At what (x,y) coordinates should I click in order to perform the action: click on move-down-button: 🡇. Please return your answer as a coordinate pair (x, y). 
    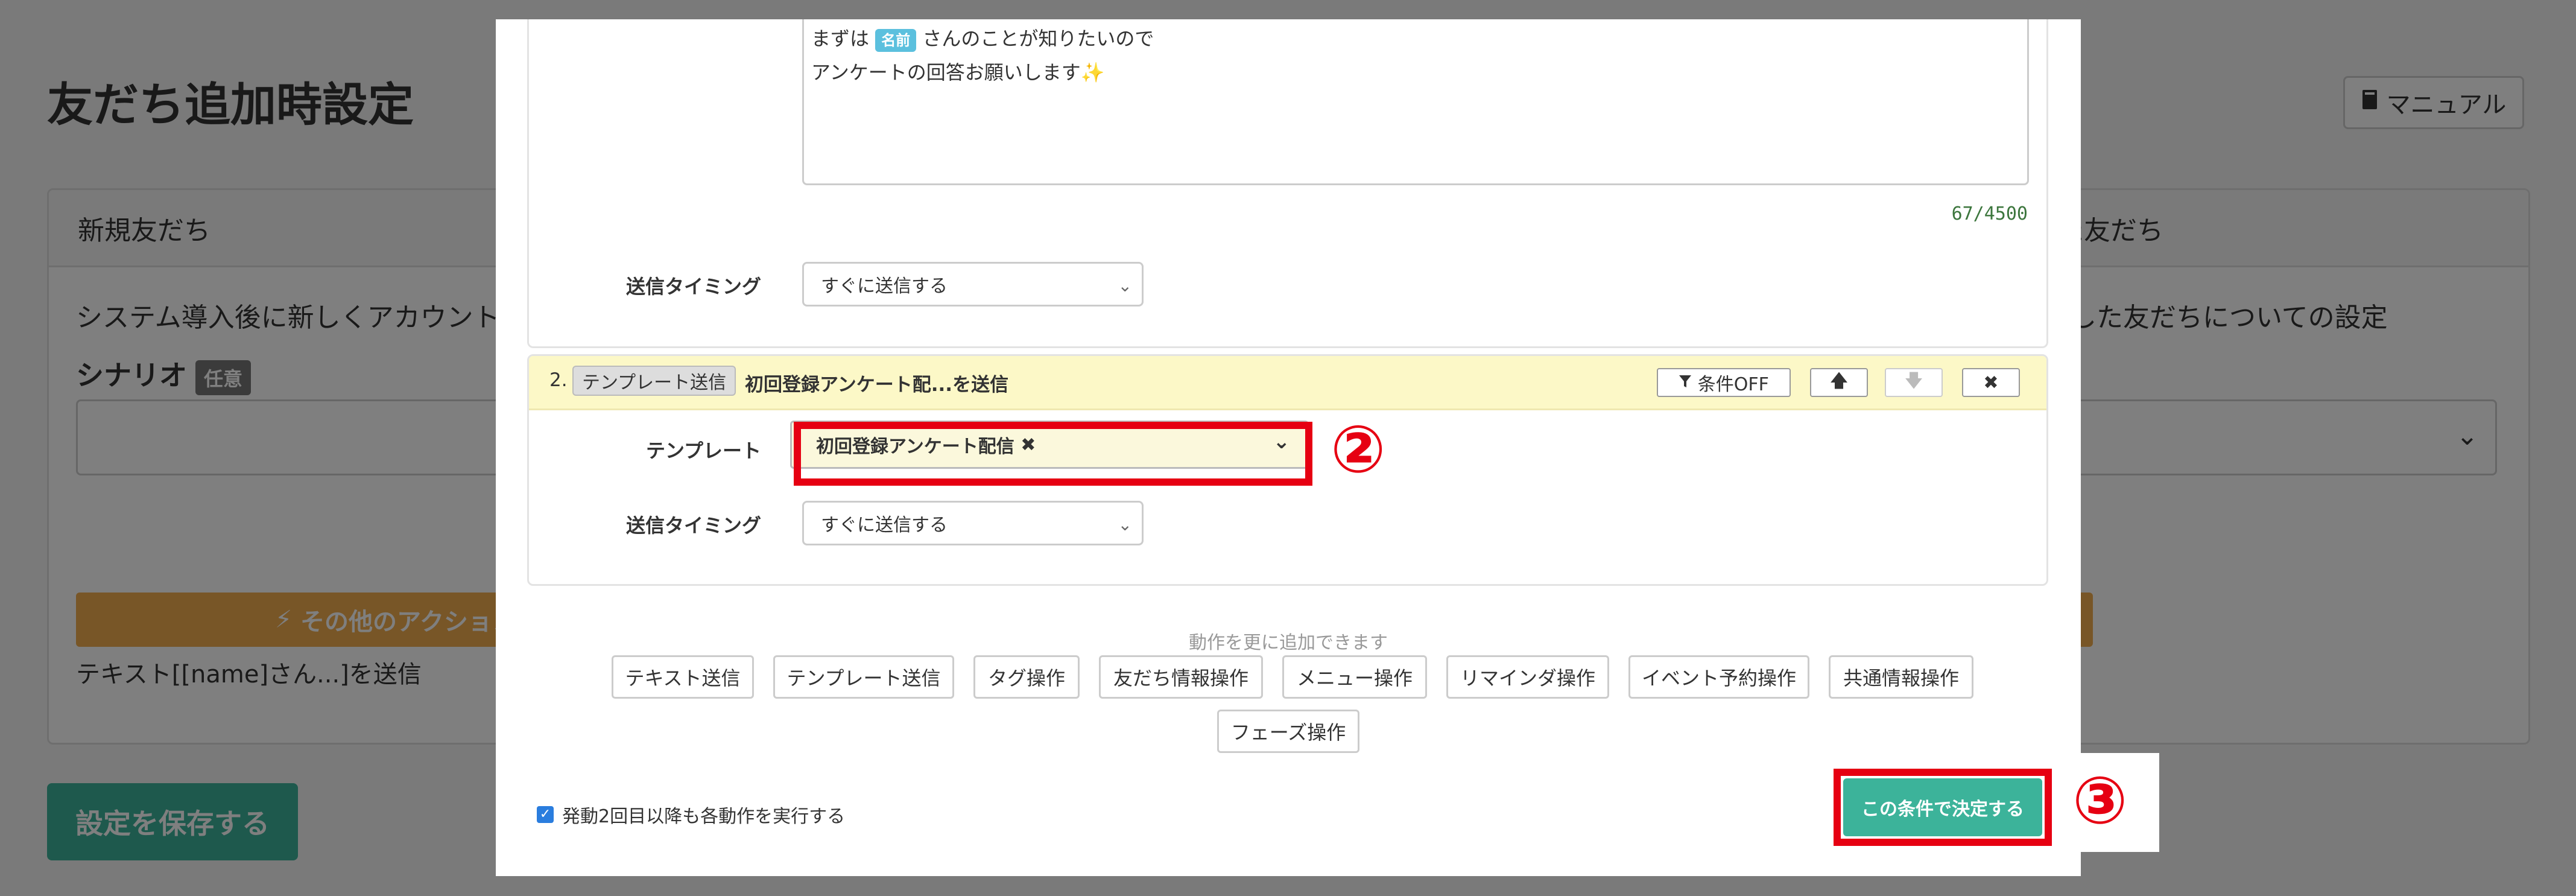
    Looking at the image, I should click on (1914, 382).